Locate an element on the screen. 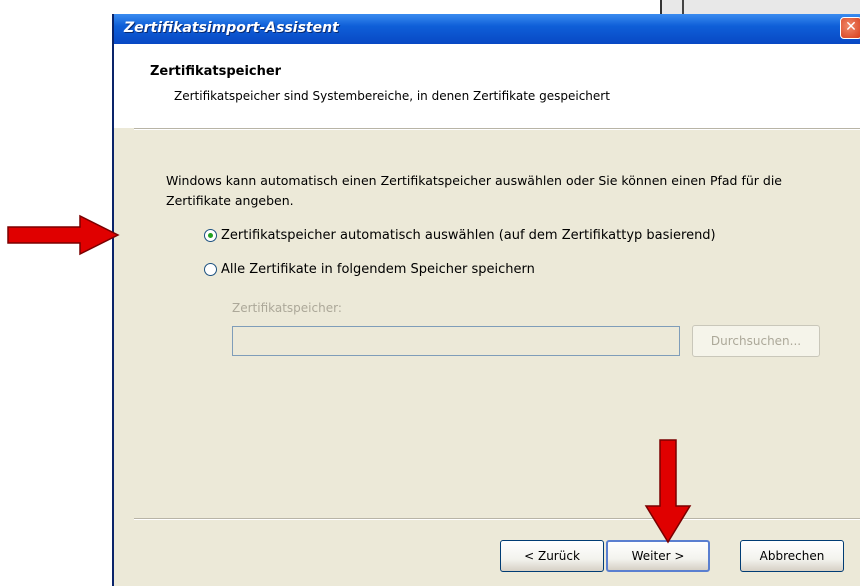 This screenshot has height=586, width=860. store-field is located at coordinates (456, 341).